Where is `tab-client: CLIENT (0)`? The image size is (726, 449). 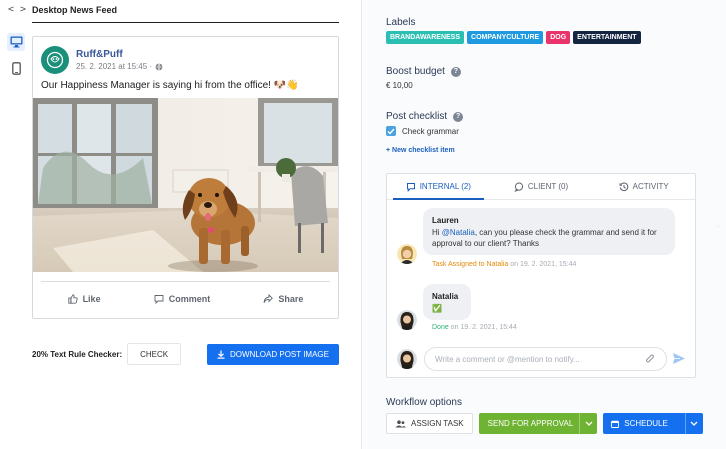
tab-client: CLIENT (0) is located at coordinates (541, 186).